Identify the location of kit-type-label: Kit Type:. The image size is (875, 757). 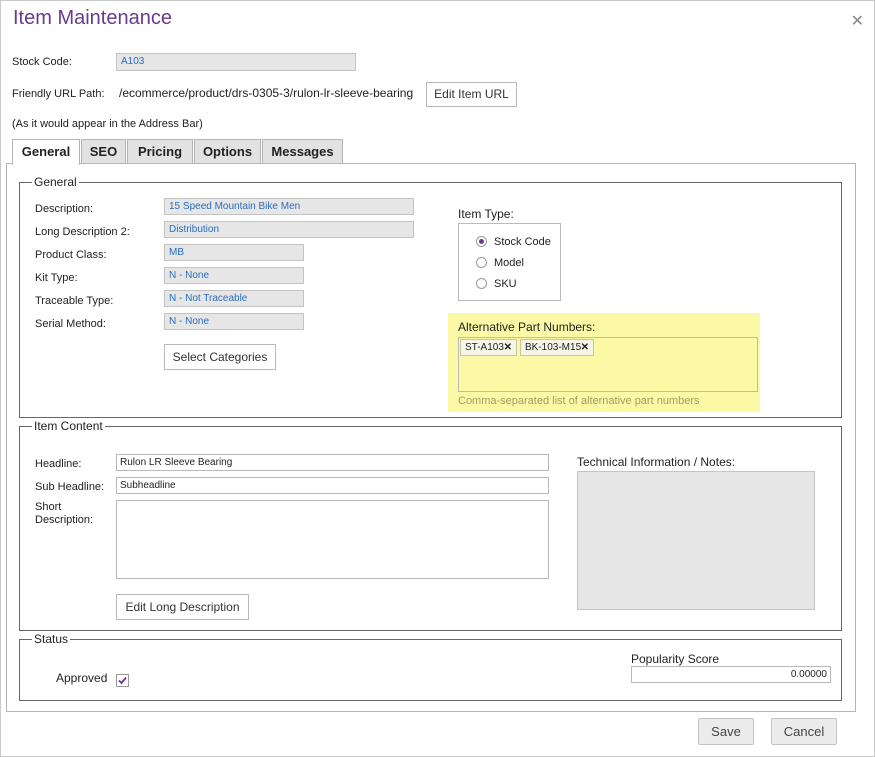
(56, 278).